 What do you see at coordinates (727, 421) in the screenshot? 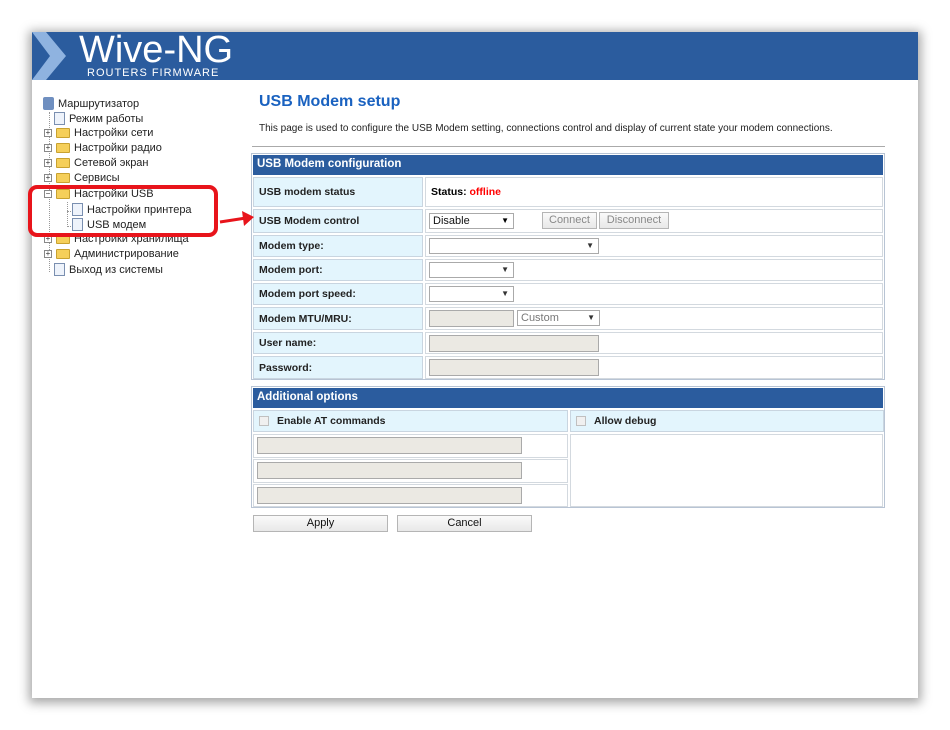
I see `allow-debug-header: Allow debug` at bounding box center [727, 421].